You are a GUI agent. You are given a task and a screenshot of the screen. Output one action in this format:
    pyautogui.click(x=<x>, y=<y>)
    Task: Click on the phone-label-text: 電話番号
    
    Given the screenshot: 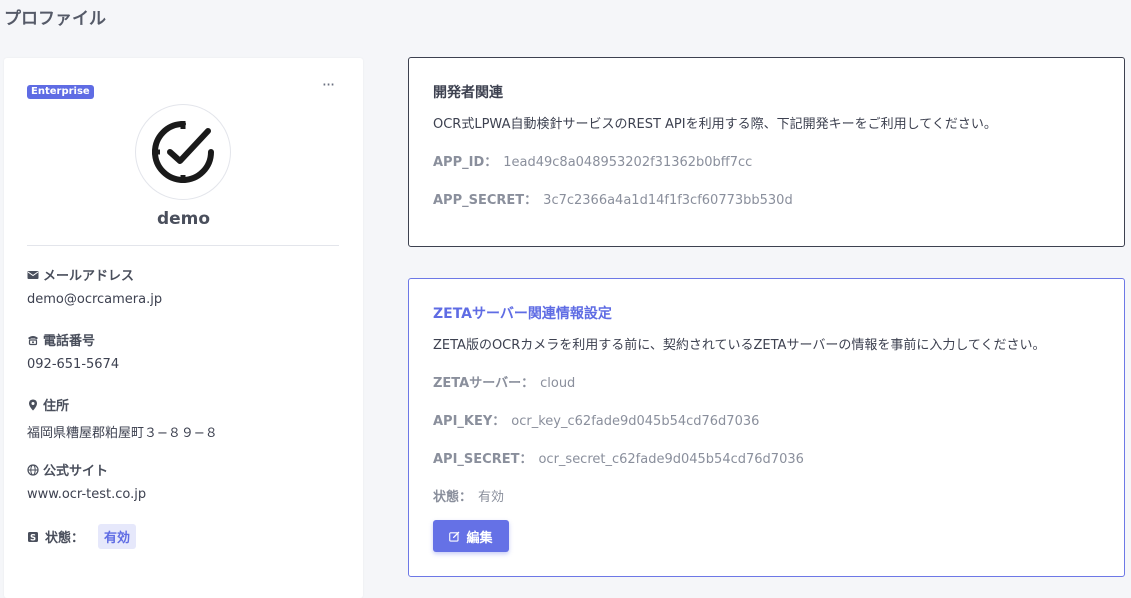 What is the action you would take?
    pyautogui.click(x=69, y=341)
    